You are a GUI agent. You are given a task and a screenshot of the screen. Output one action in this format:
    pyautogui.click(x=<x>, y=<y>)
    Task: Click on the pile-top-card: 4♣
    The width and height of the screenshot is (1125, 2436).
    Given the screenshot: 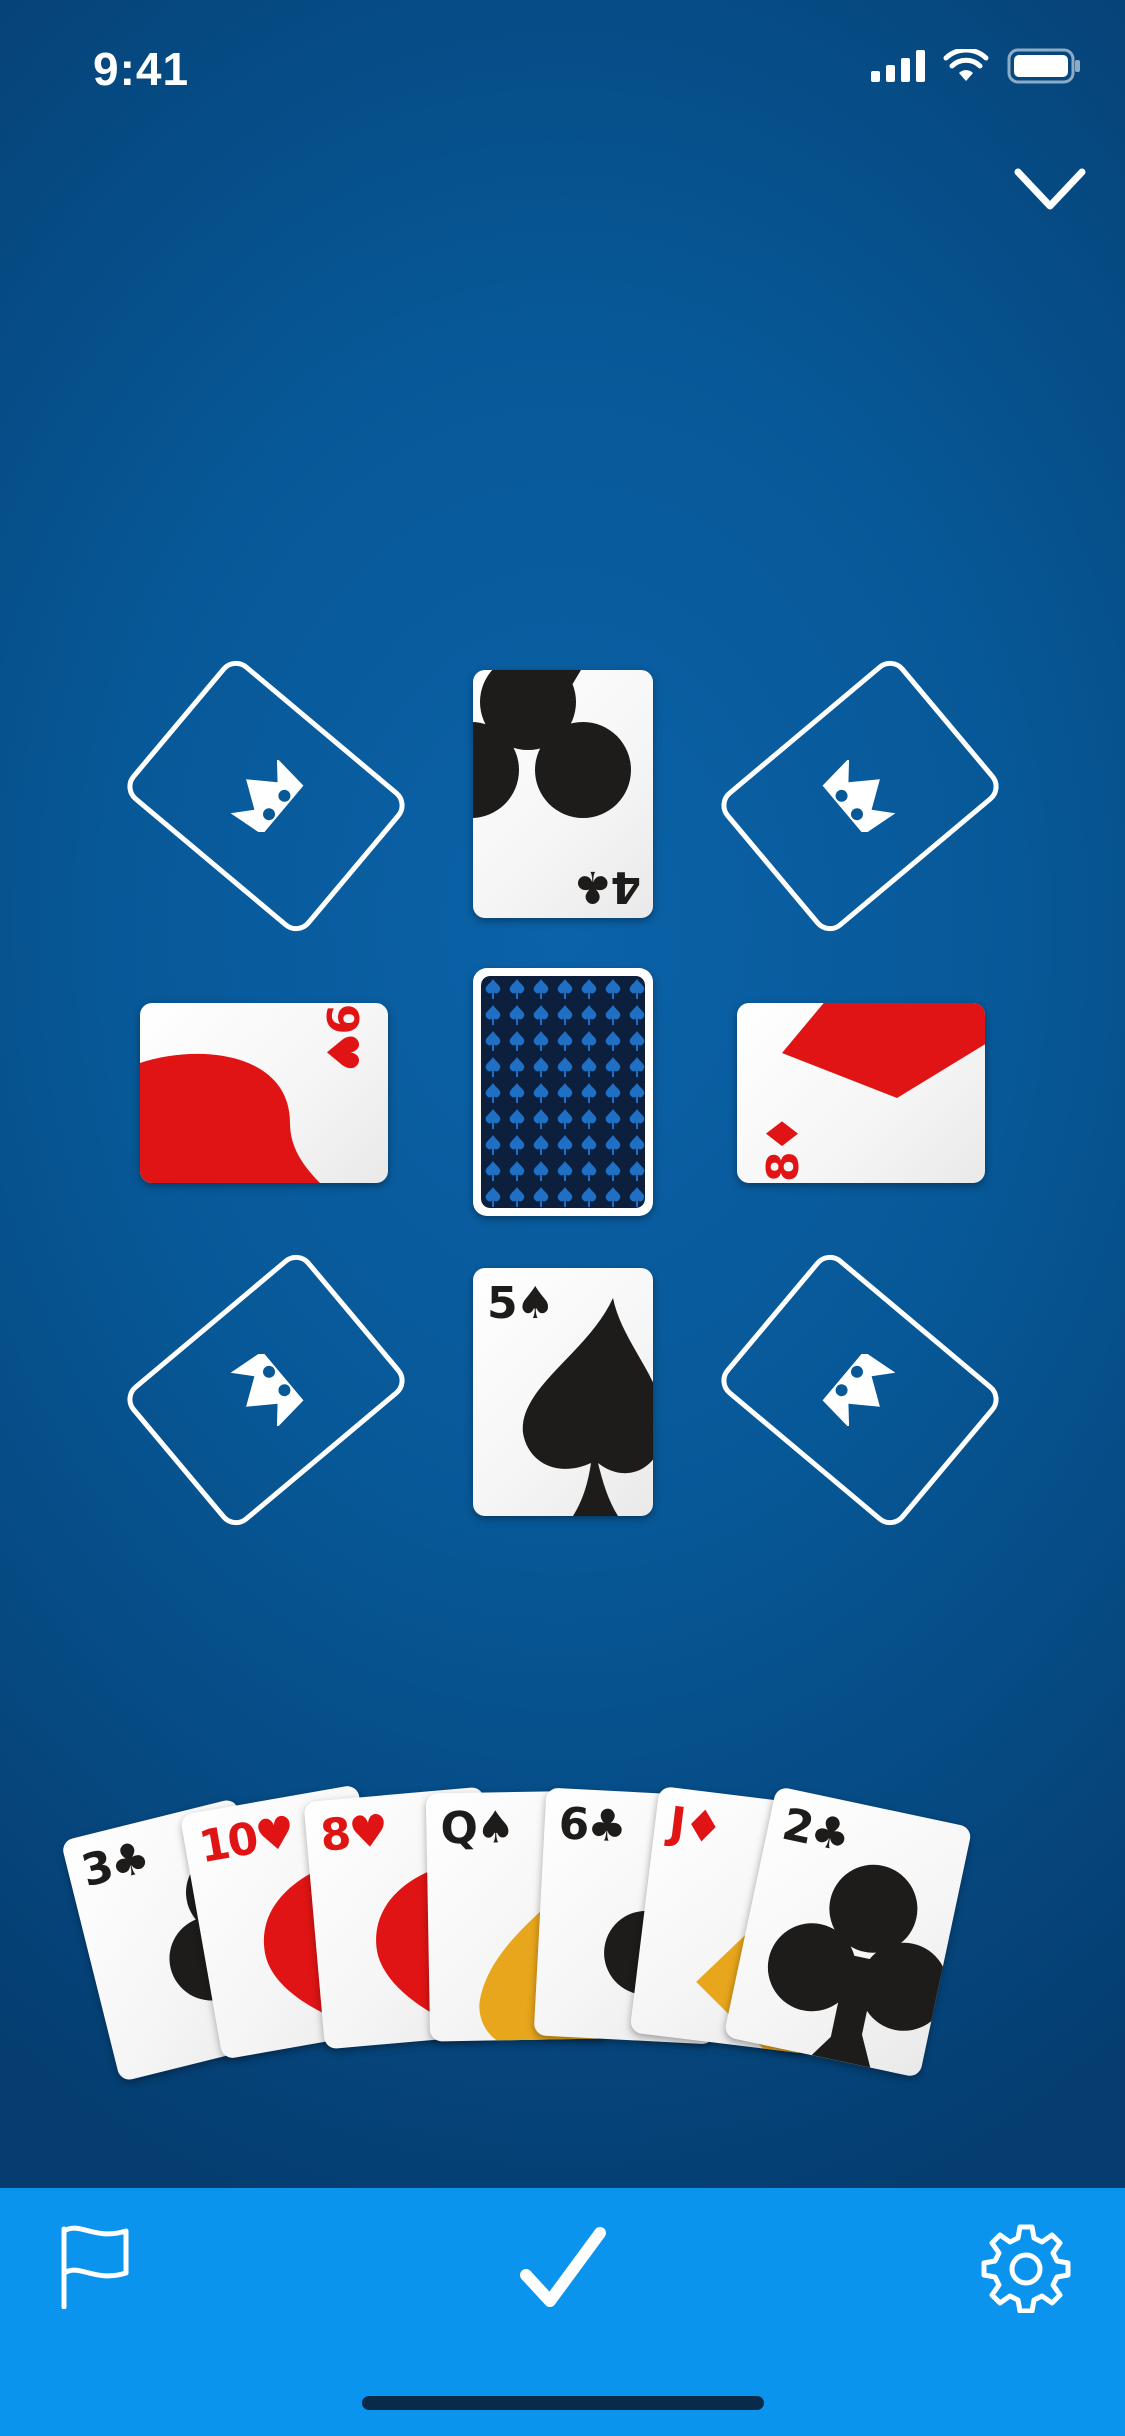 What is the action you would take?
    pyautogui.click(x=563, y=794)
    